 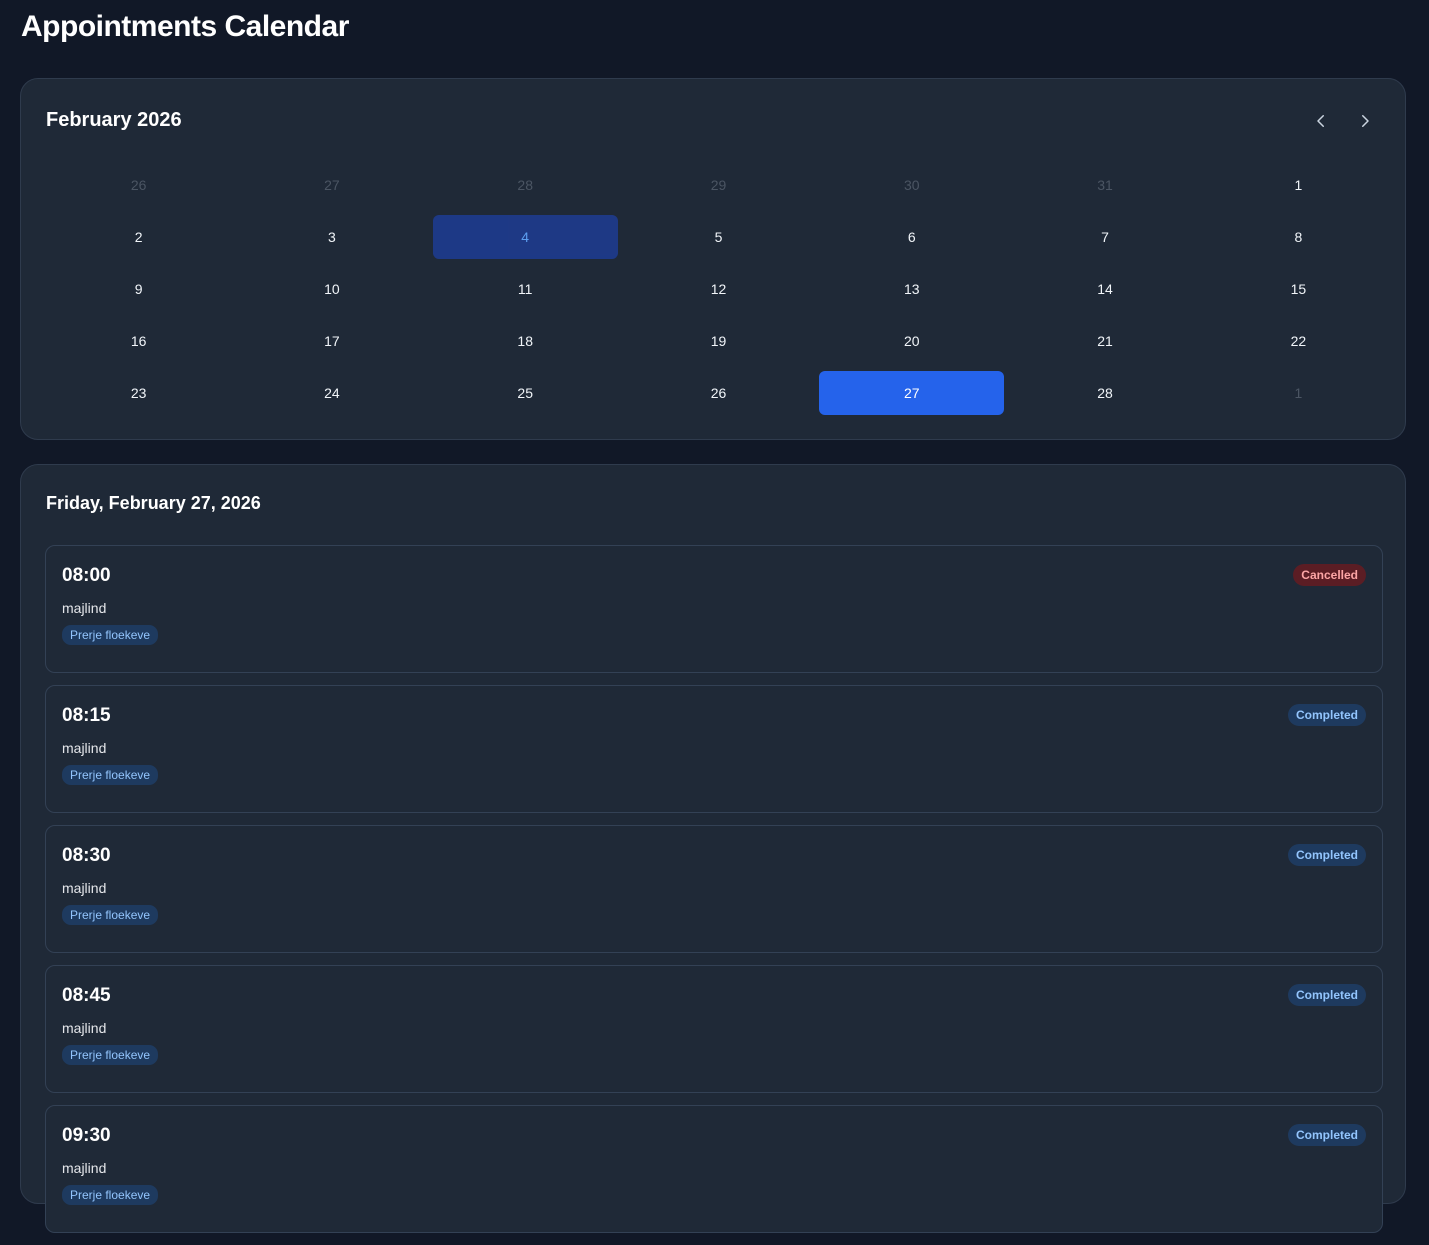 I want to click on calendar-day: 14, so click(x=1104, y=289).